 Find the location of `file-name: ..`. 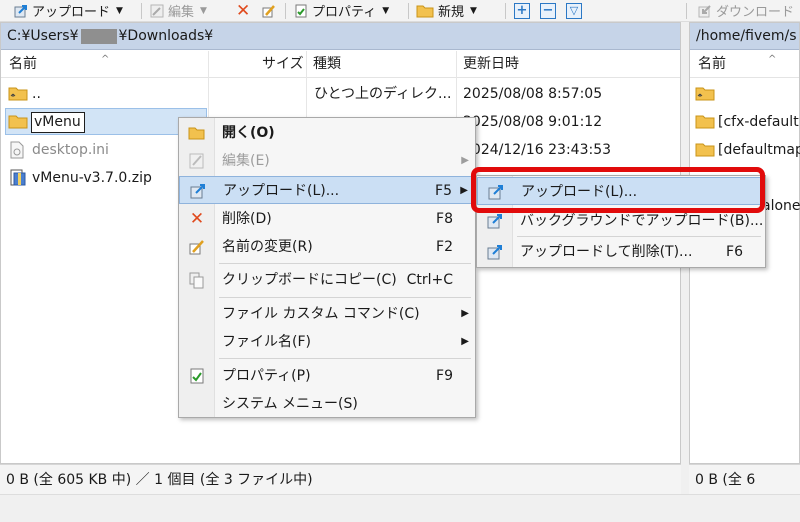

file-name: .. is located at coordinates (36, 94).